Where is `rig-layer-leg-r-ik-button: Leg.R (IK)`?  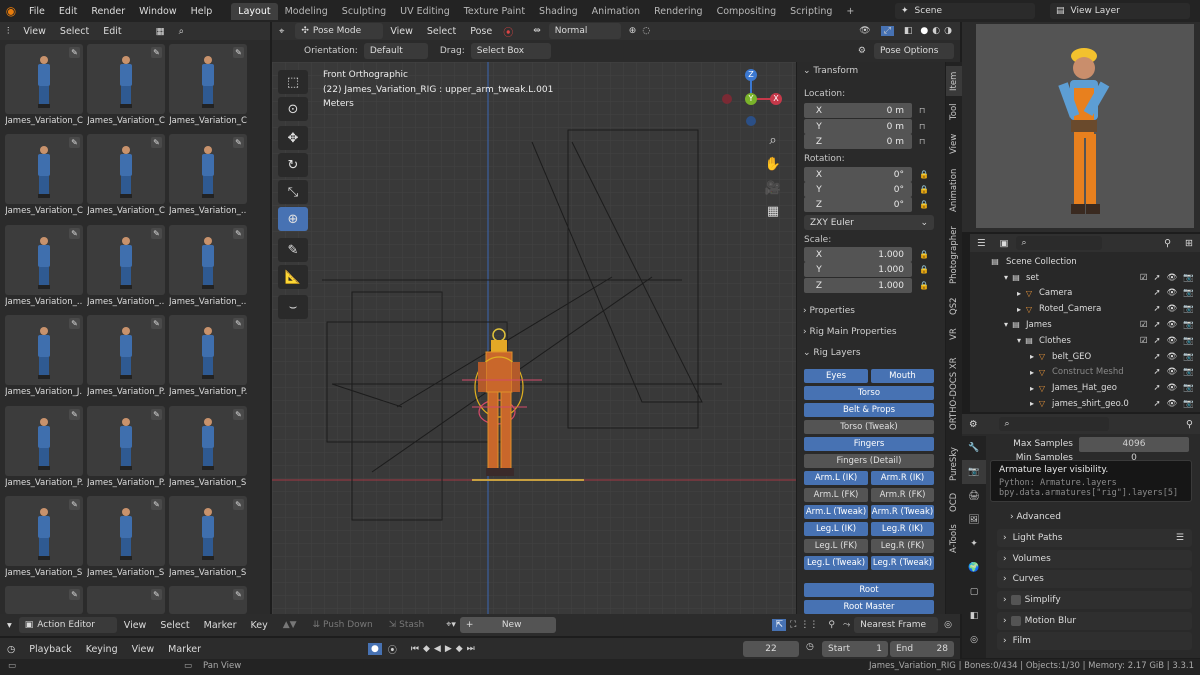
rig-layer-leg-r-ik-button: Leg.R (IK) is located at coordinates (902, 529).